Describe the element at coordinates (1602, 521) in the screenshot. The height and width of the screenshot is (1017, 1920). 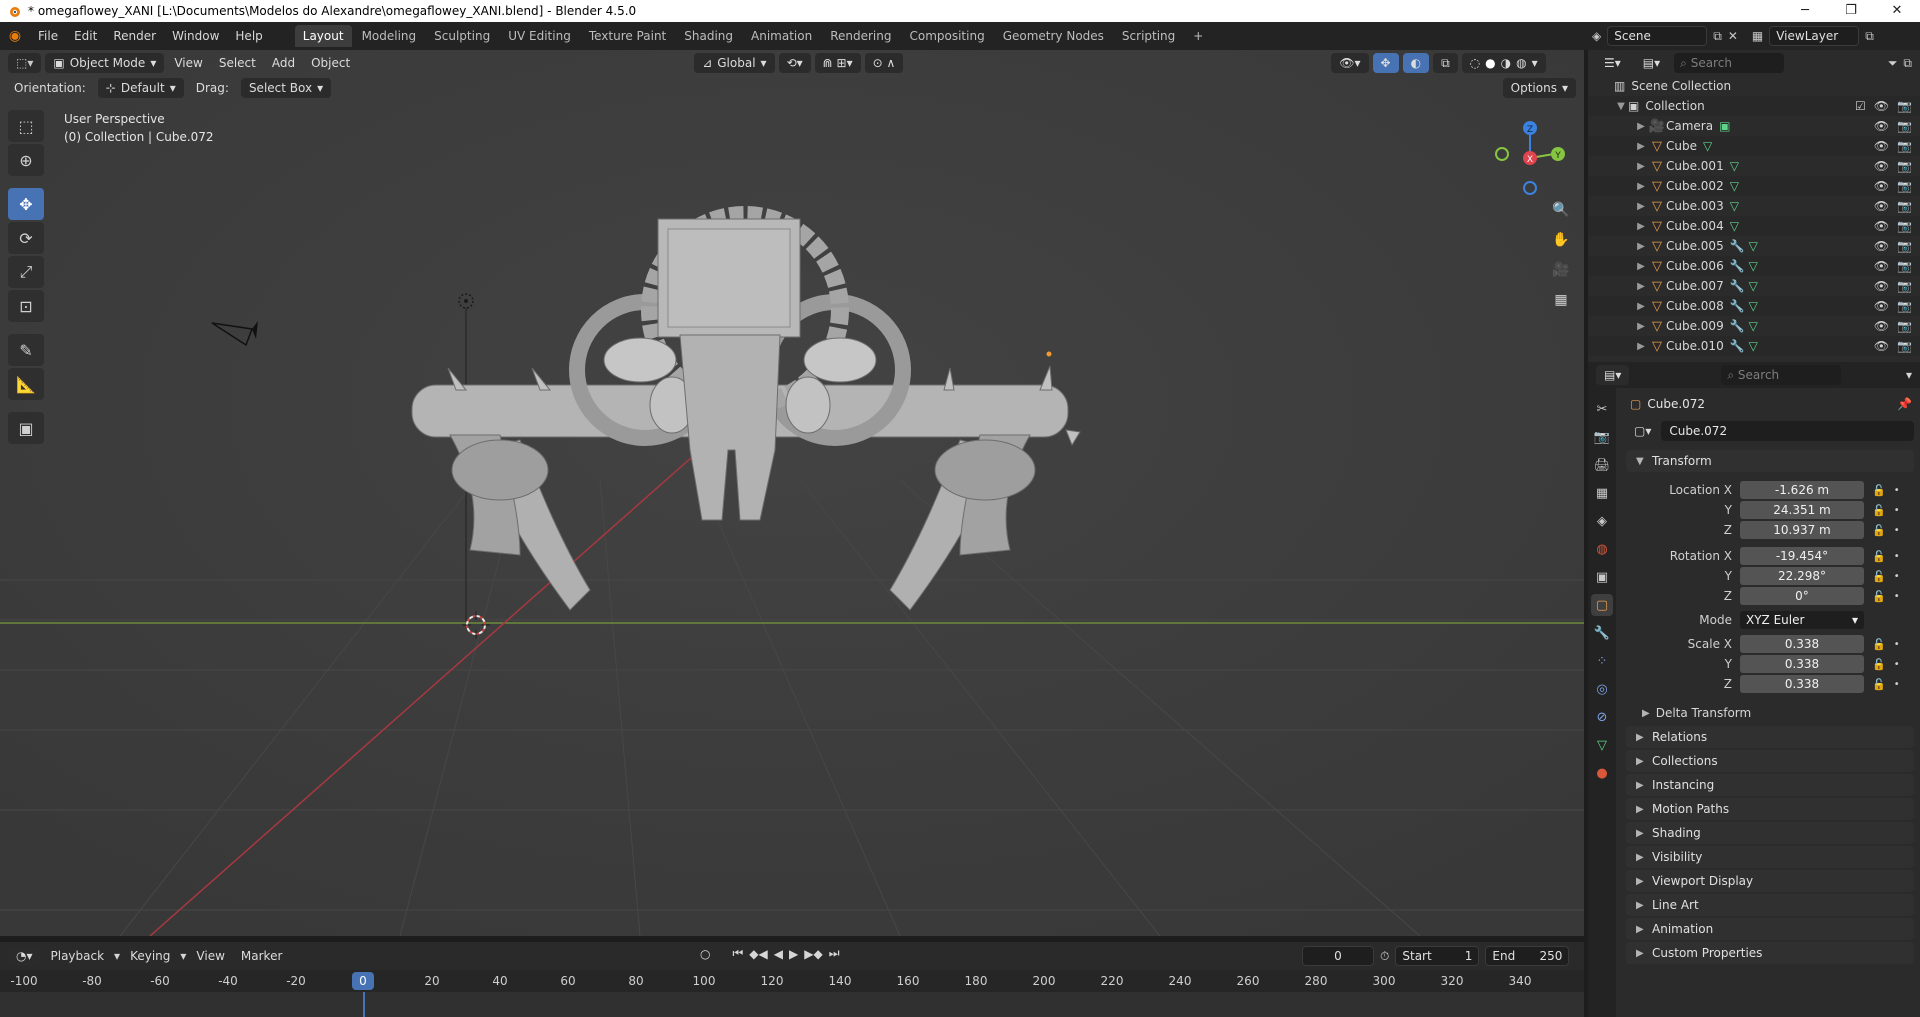
I see `scene-tab: ◈` at that location.